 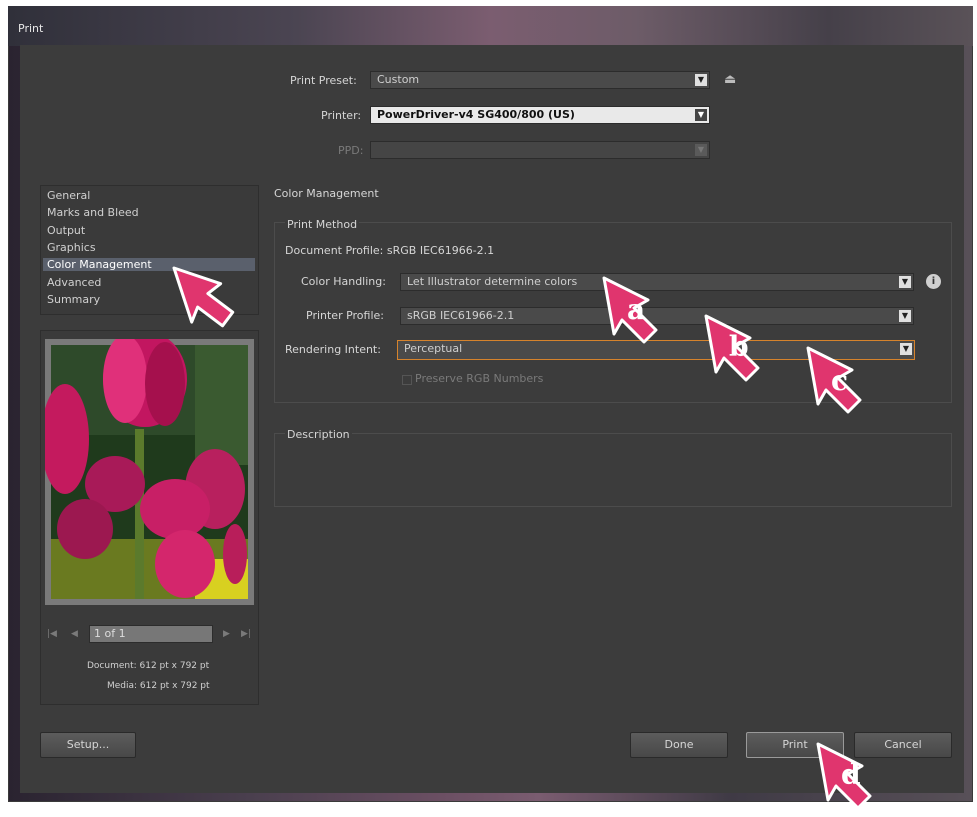 I want to click on marker-d: d, so click(x=851, y=774).